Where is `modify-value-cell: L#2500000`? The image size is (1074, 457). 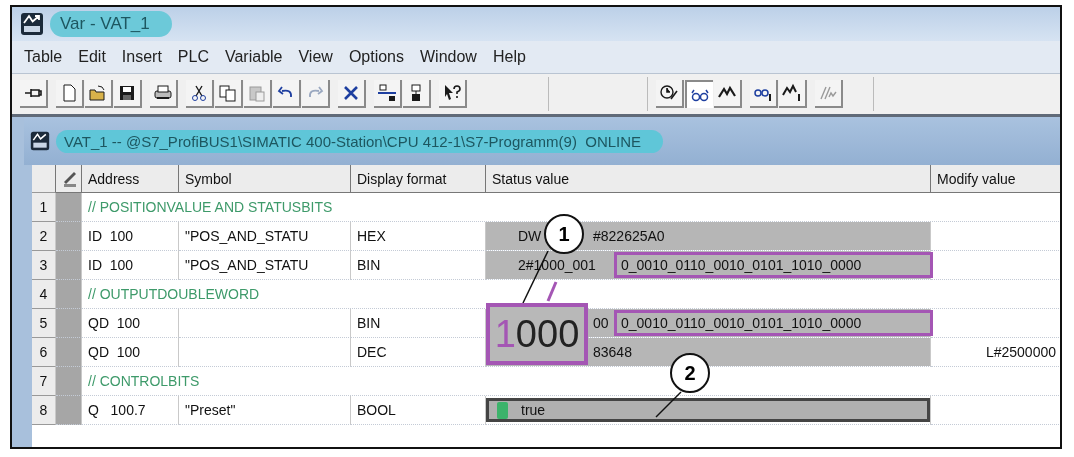
modify-value-cell: L#2500000 is located at coordinates (995, 352).